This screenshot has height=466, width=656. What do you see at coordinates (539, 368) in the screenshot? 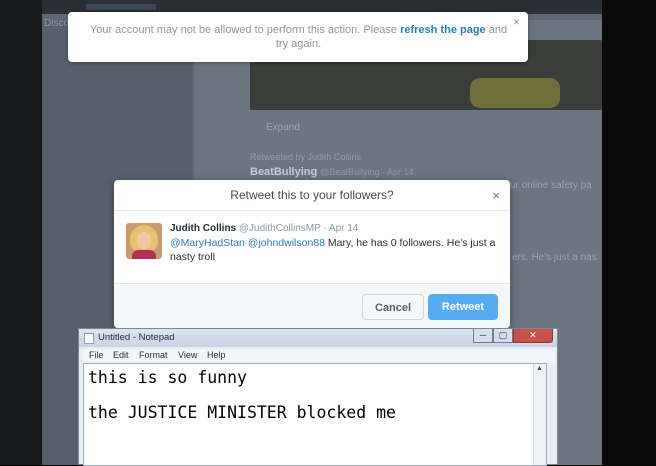
I see `scroll-up-icon: ▲` at bounding box center [539, 368].